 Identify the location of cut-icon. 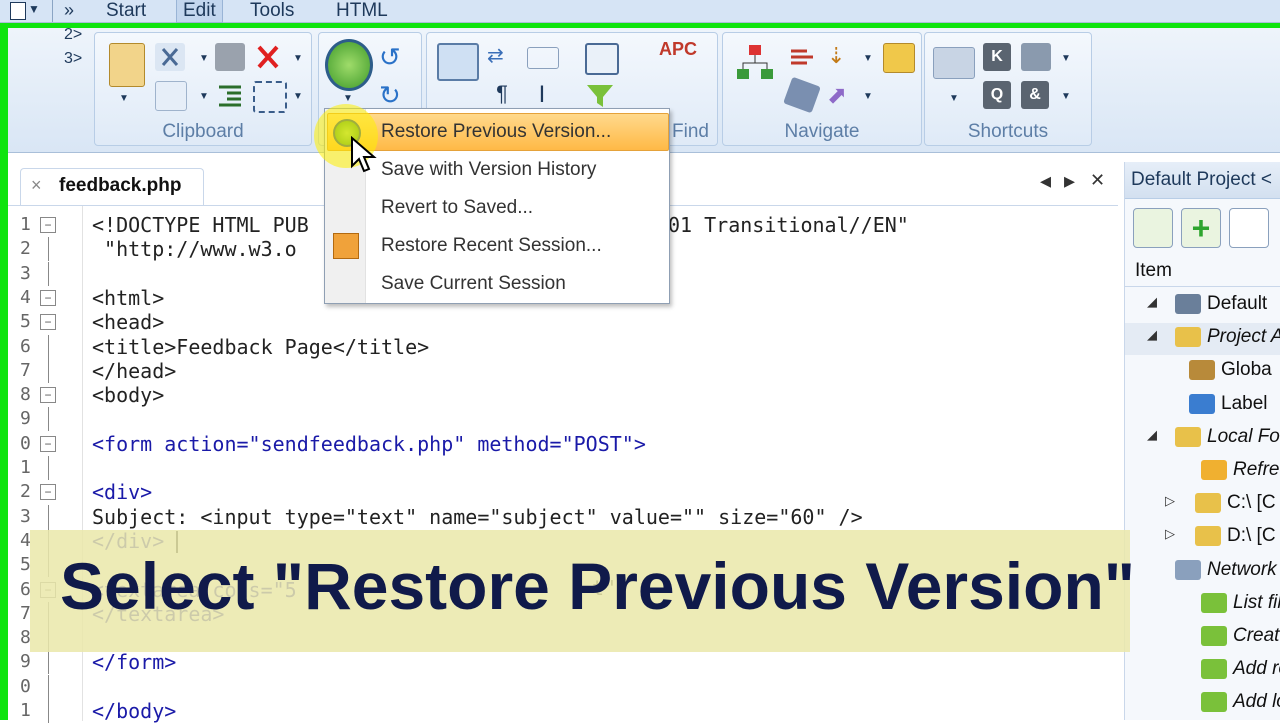
(170, 57).